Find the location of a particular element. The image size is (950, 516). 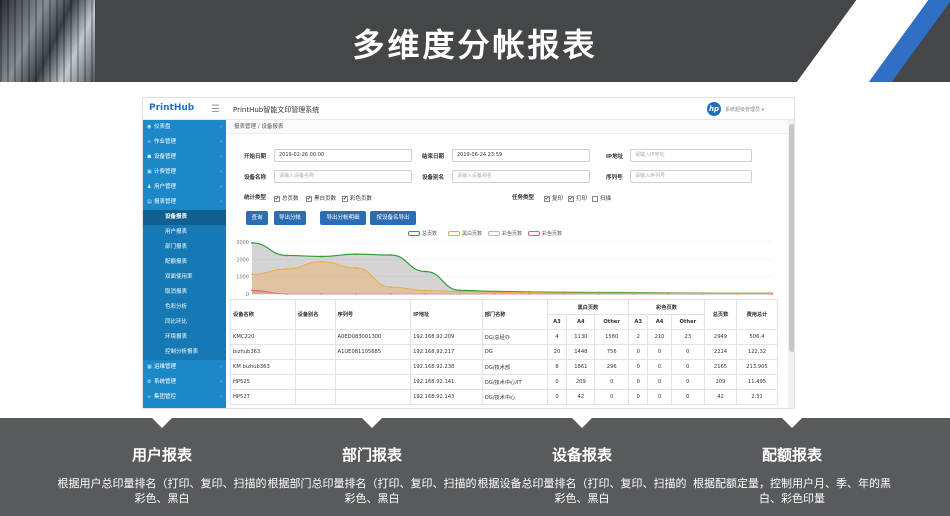

sidebar-item: ◉ 仪表盘 ‹ is located at coordinates (184, 127).